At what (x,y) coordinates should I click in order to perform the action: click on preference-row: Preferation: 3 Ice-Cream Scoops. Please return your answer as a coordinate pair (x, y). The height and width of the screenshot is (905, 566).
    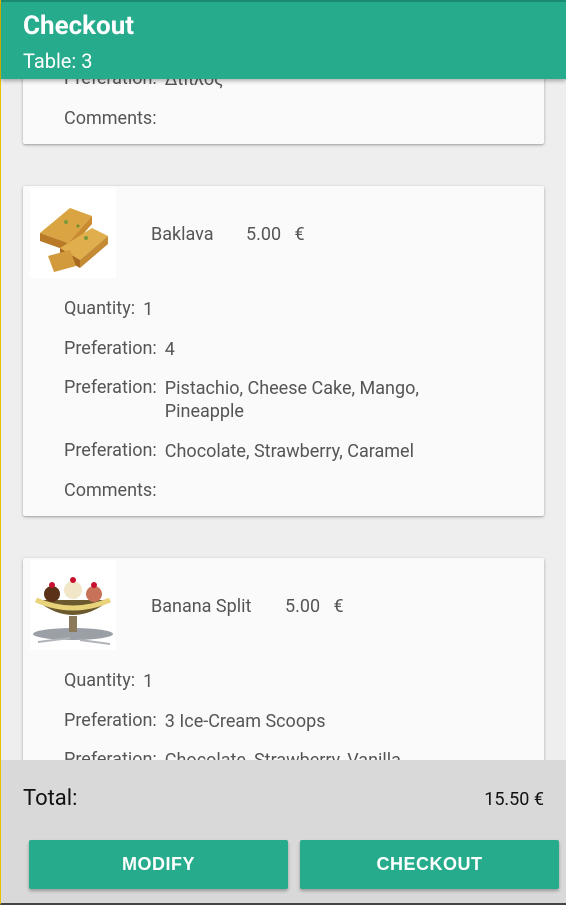
    Looking at the image, I should click on (264, 721).